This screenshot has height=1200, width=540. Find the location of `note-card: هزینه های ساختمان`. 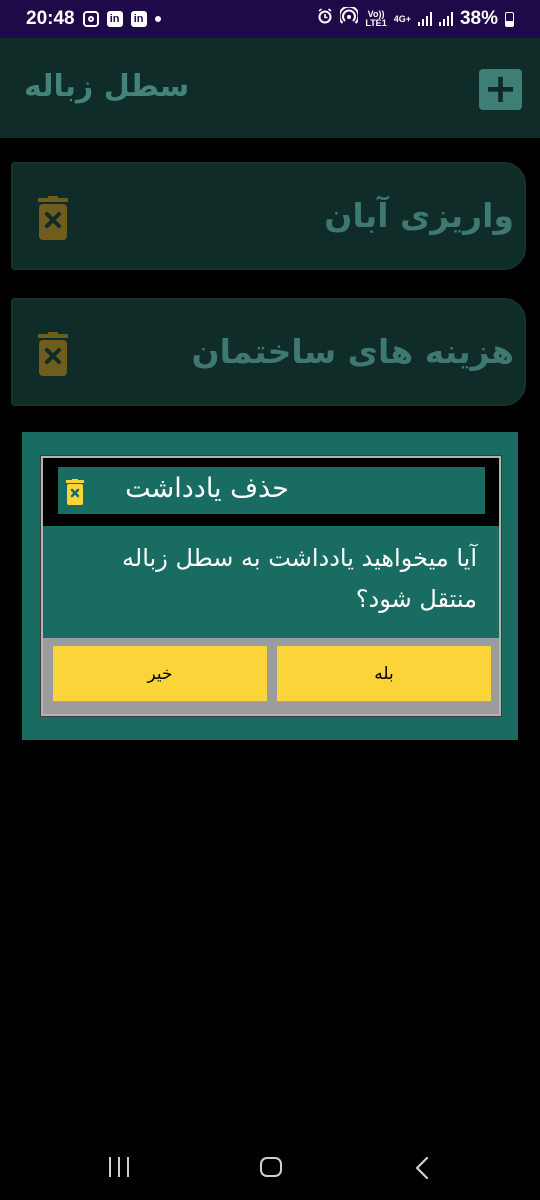

note-card: هزینه های ساختمان is located at coordinates (268, 352).